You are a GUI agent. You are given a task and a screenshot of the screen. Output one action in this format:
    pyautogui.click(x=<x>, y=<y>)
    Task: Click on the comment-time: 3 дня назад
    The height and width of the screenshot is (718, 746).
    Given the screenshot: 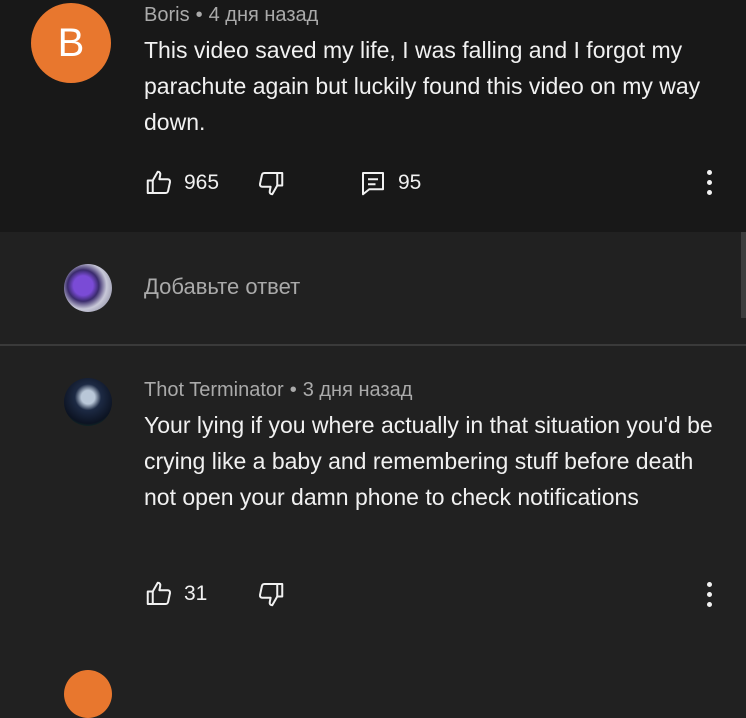 What is the action you would take?
    pyautogui.click(x=358, y=390)
    